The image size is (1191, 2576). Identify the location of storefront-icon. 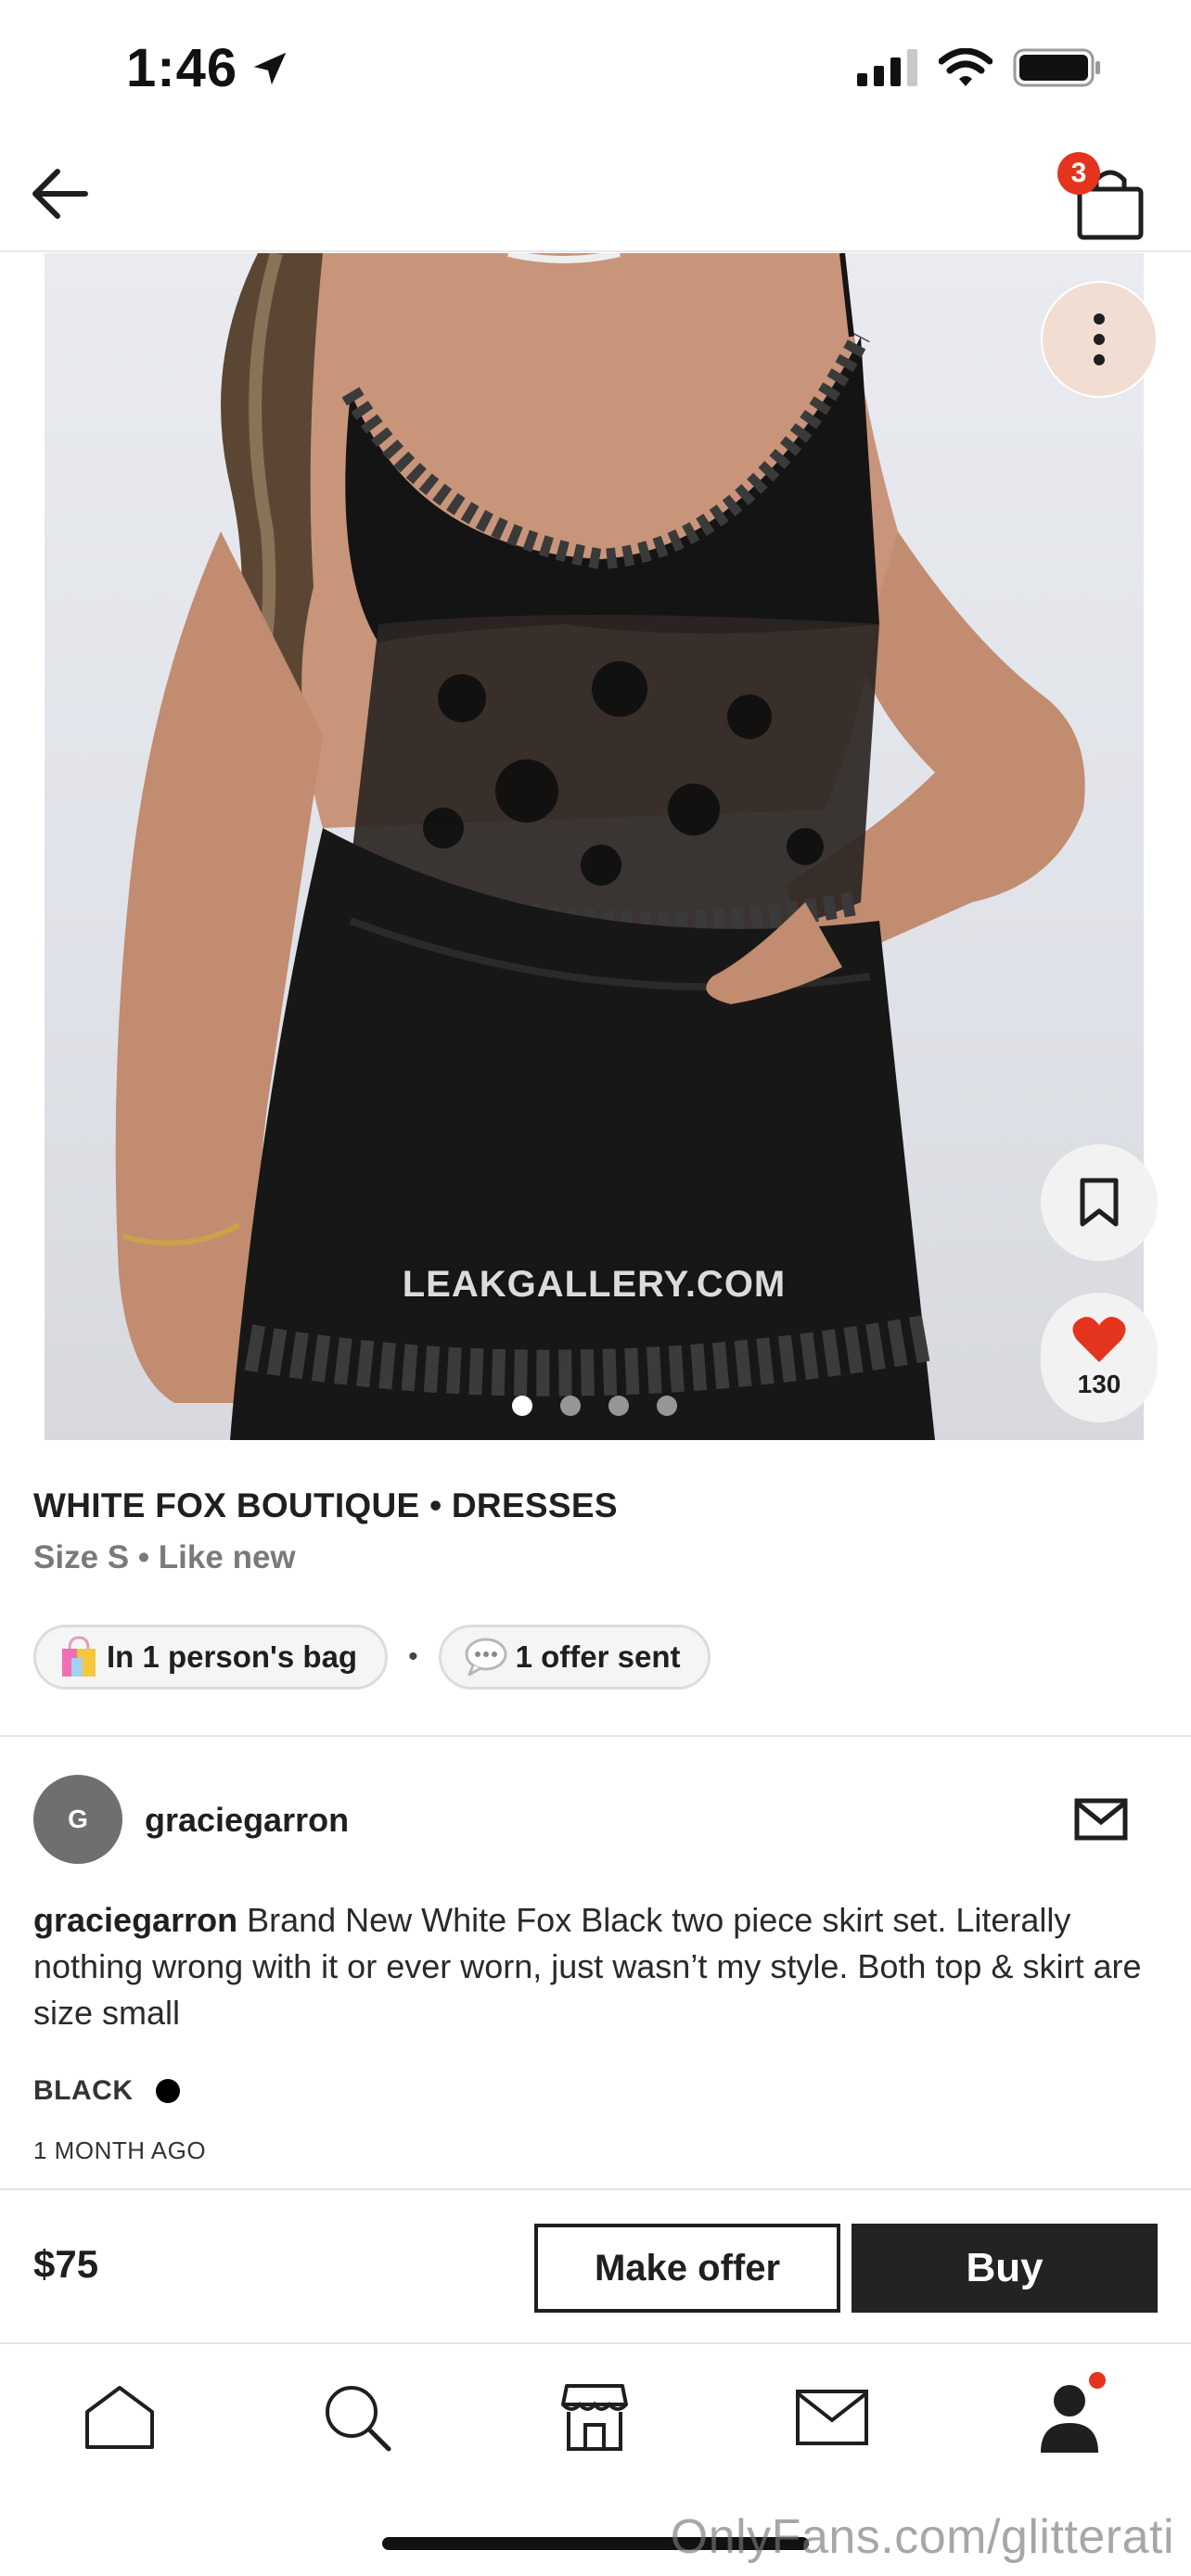
(594, 2418).